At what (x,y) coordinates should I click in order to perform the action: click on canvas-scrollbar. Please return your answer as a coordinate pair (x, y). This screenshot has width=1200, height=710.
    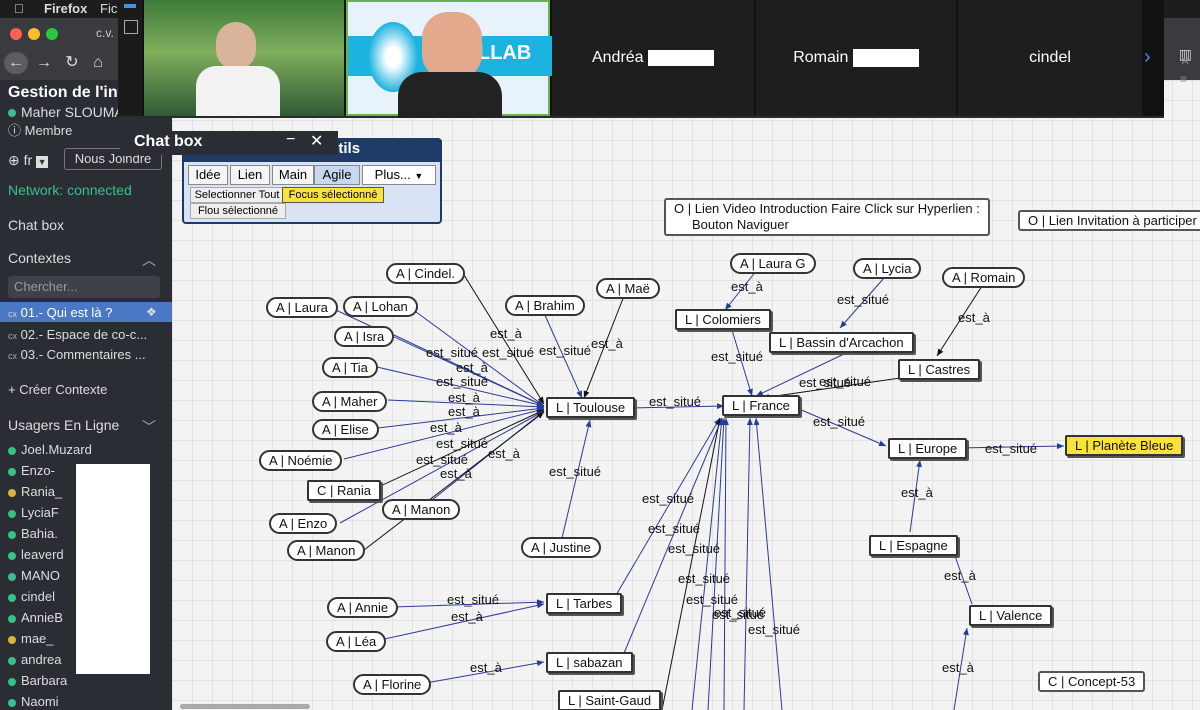
    Looking at the image, I should click on (245, 706).